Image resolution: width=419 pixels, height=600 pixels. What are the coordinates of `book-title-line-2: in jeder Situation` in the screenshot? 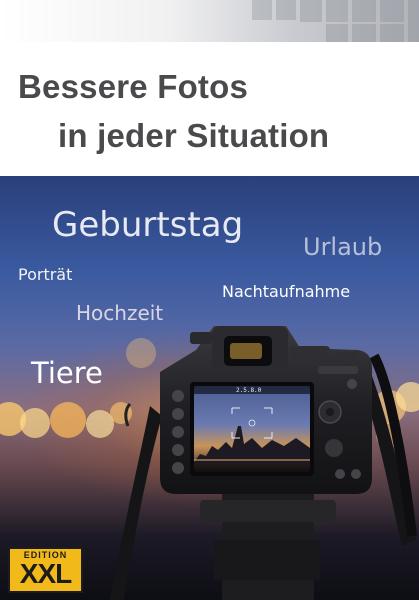 It's located at (194, 135).